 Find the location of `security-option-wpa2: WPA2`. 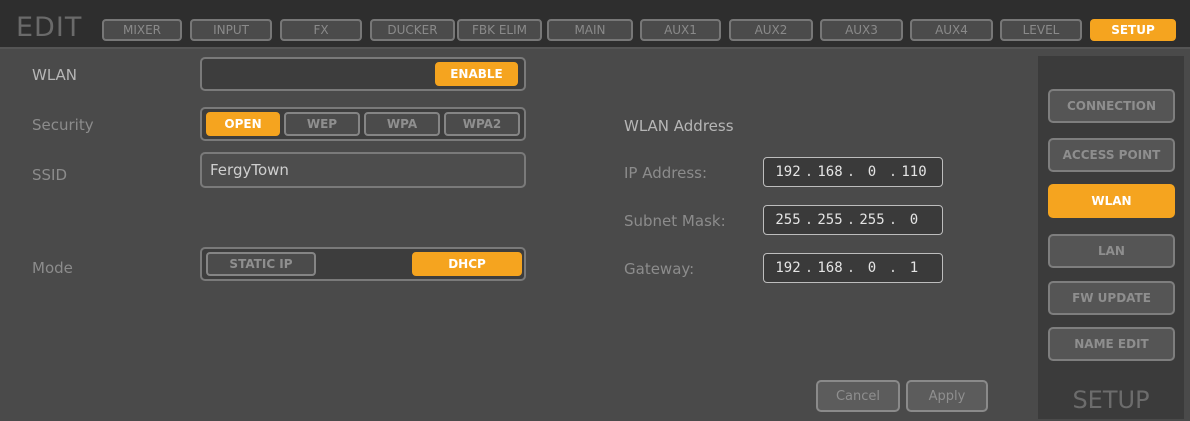

security-option-wpa2: WPA2 is located at coordinates (482, 124).